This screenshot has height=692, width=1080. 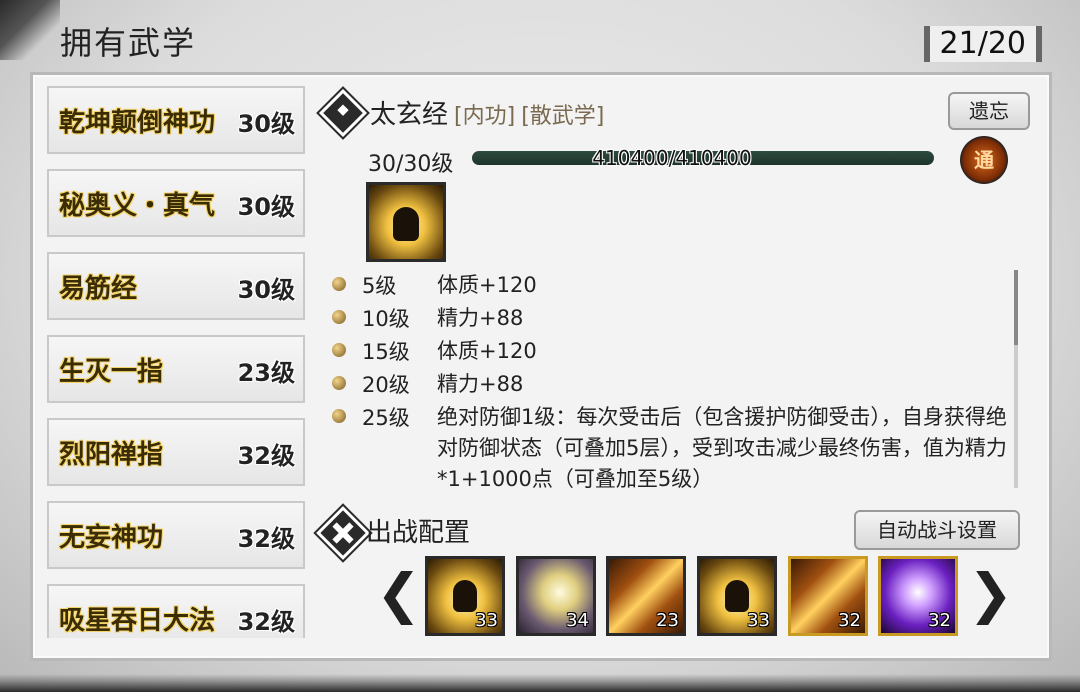 What do you see at coordinates (137, 621) in the screenshot?
I see `skill-name: 吸星吞日大法` at bounding box center [137, 621].